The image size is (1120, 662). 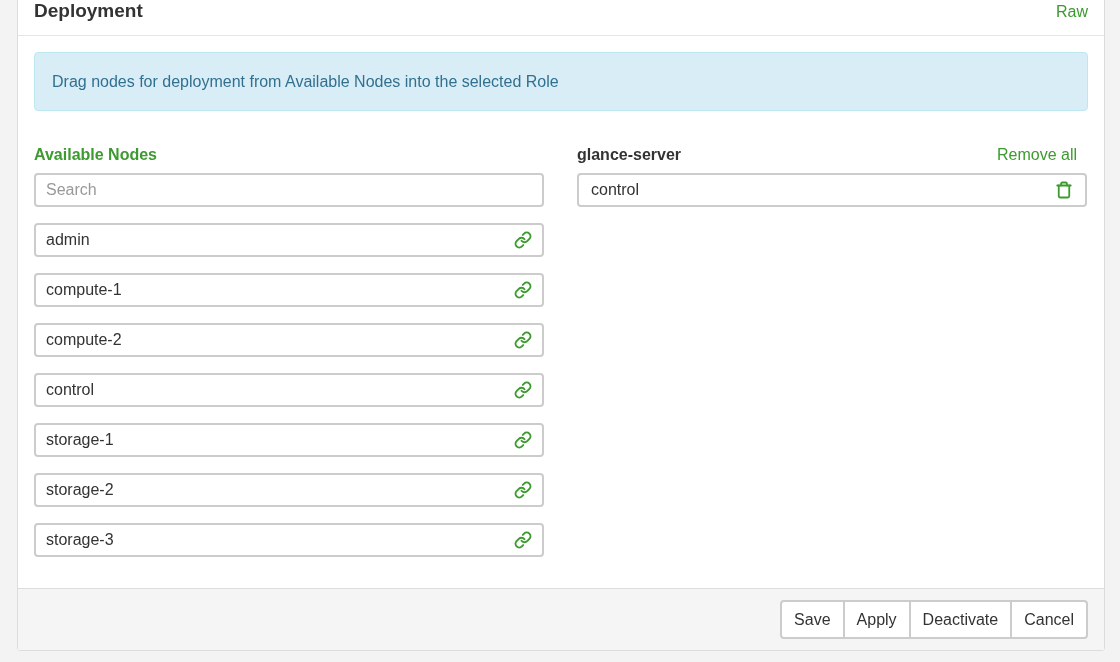 What do you see at coordinates (1072, 12) in the screenshot?
I see `raw-link: Raw` at bounding box center [1072, 12].